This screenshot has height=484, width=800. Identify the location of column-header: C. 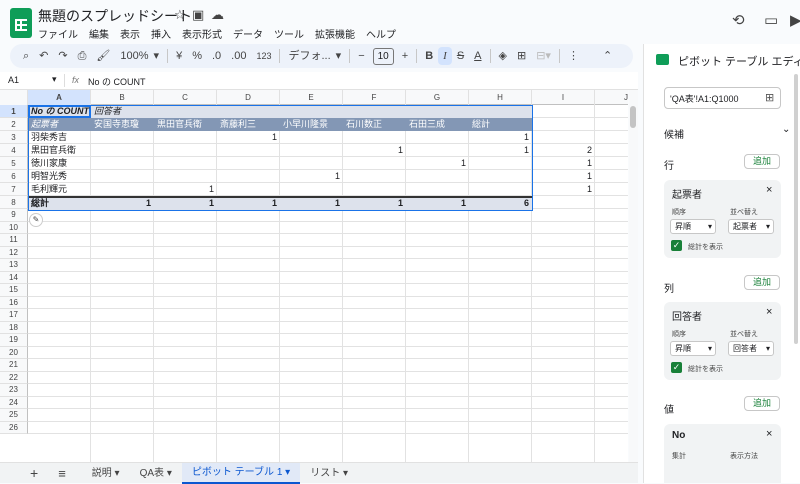
(185, 97).